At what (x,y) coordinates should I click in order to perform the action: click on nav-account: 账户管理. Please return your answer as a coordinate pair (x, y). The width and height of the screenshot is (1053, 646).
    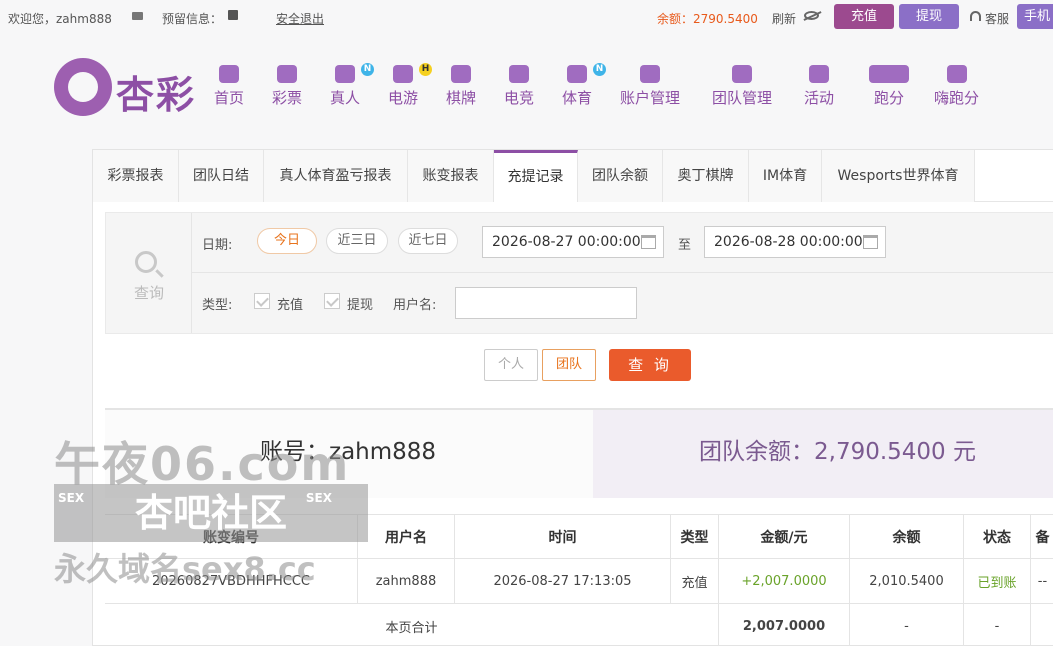
    Looking at the image, I should click on (650, 86).